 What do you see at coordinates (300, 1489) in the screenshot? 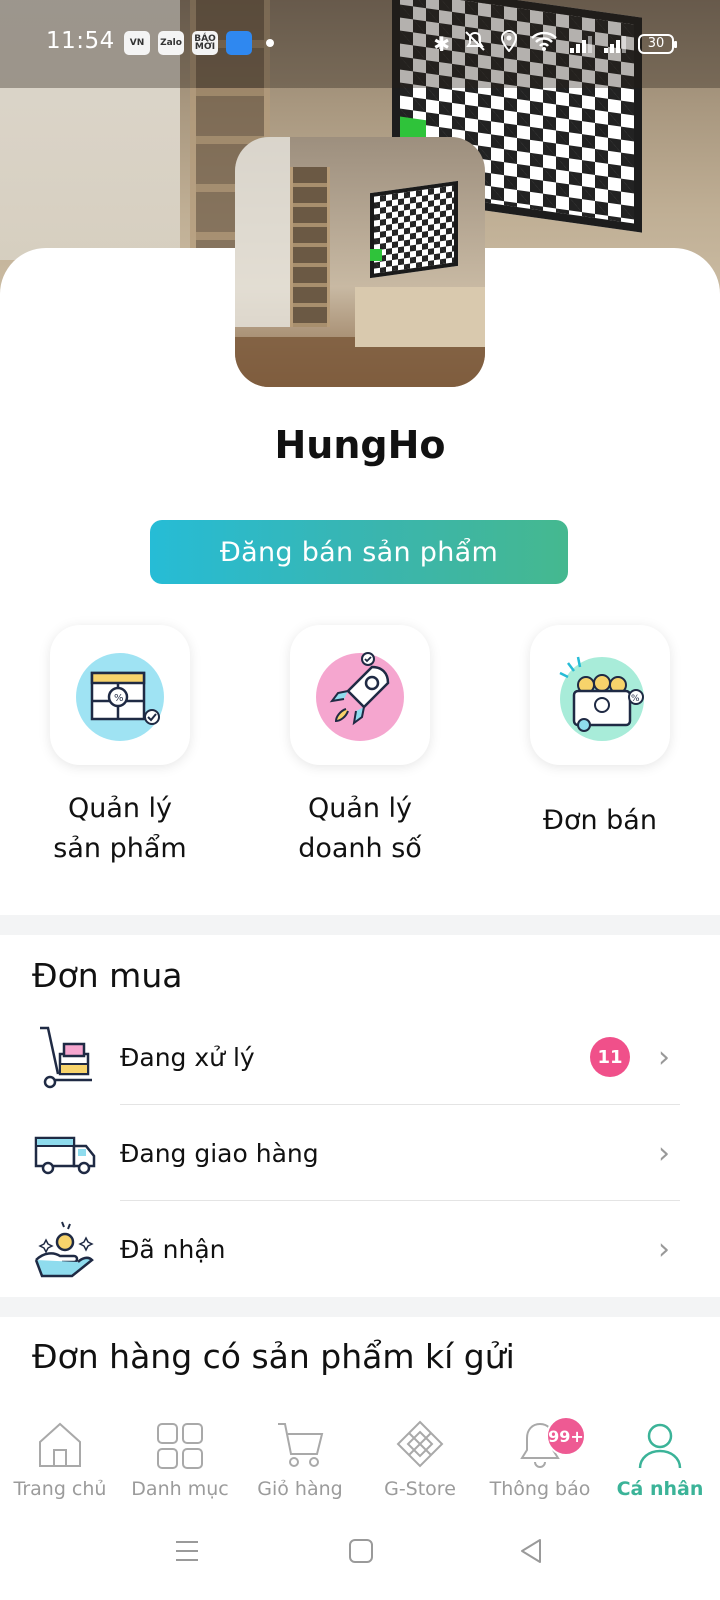
I see `nav-label: Giỏ hàng` at bounding box center [300, 1489].